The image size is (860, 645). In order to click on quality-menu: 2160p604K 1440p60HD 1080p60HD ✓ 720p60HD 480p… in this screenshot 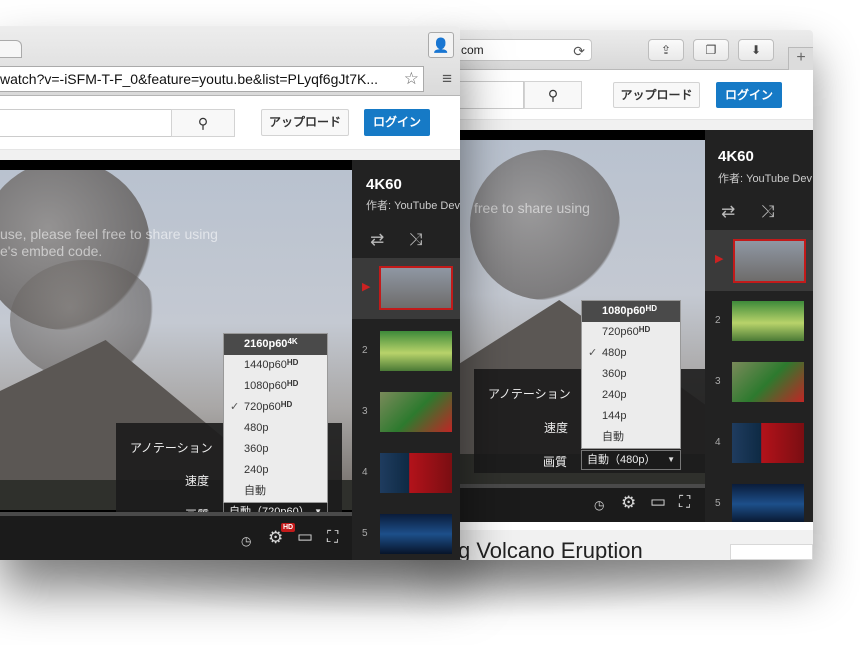, I will do `click(275, 418)`.